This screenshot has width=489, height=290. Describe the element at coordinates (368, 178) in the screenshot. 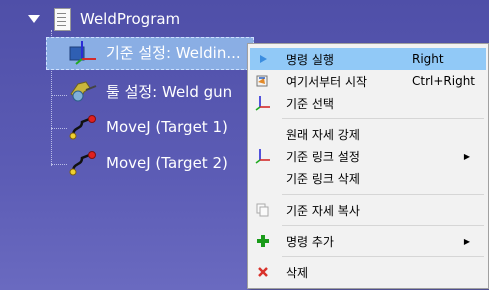

I see `menu-item-delete-reference-link: 기준 링크 삭제` at that location.